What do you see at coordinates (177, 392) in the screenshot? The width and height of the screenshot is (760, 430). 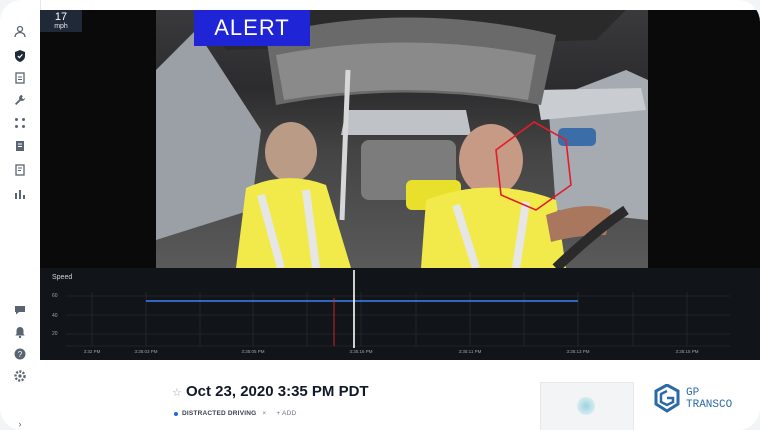 I see `star-icon: ☆` at bounding box center [177, 392].